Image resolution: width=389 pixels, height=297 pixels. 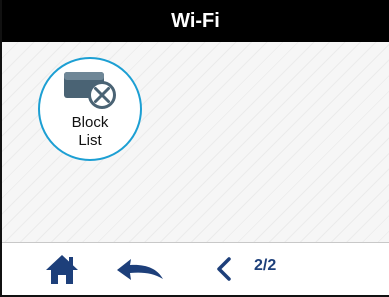 I want to click on chevron-left-icon, so click(x=224, y=269).